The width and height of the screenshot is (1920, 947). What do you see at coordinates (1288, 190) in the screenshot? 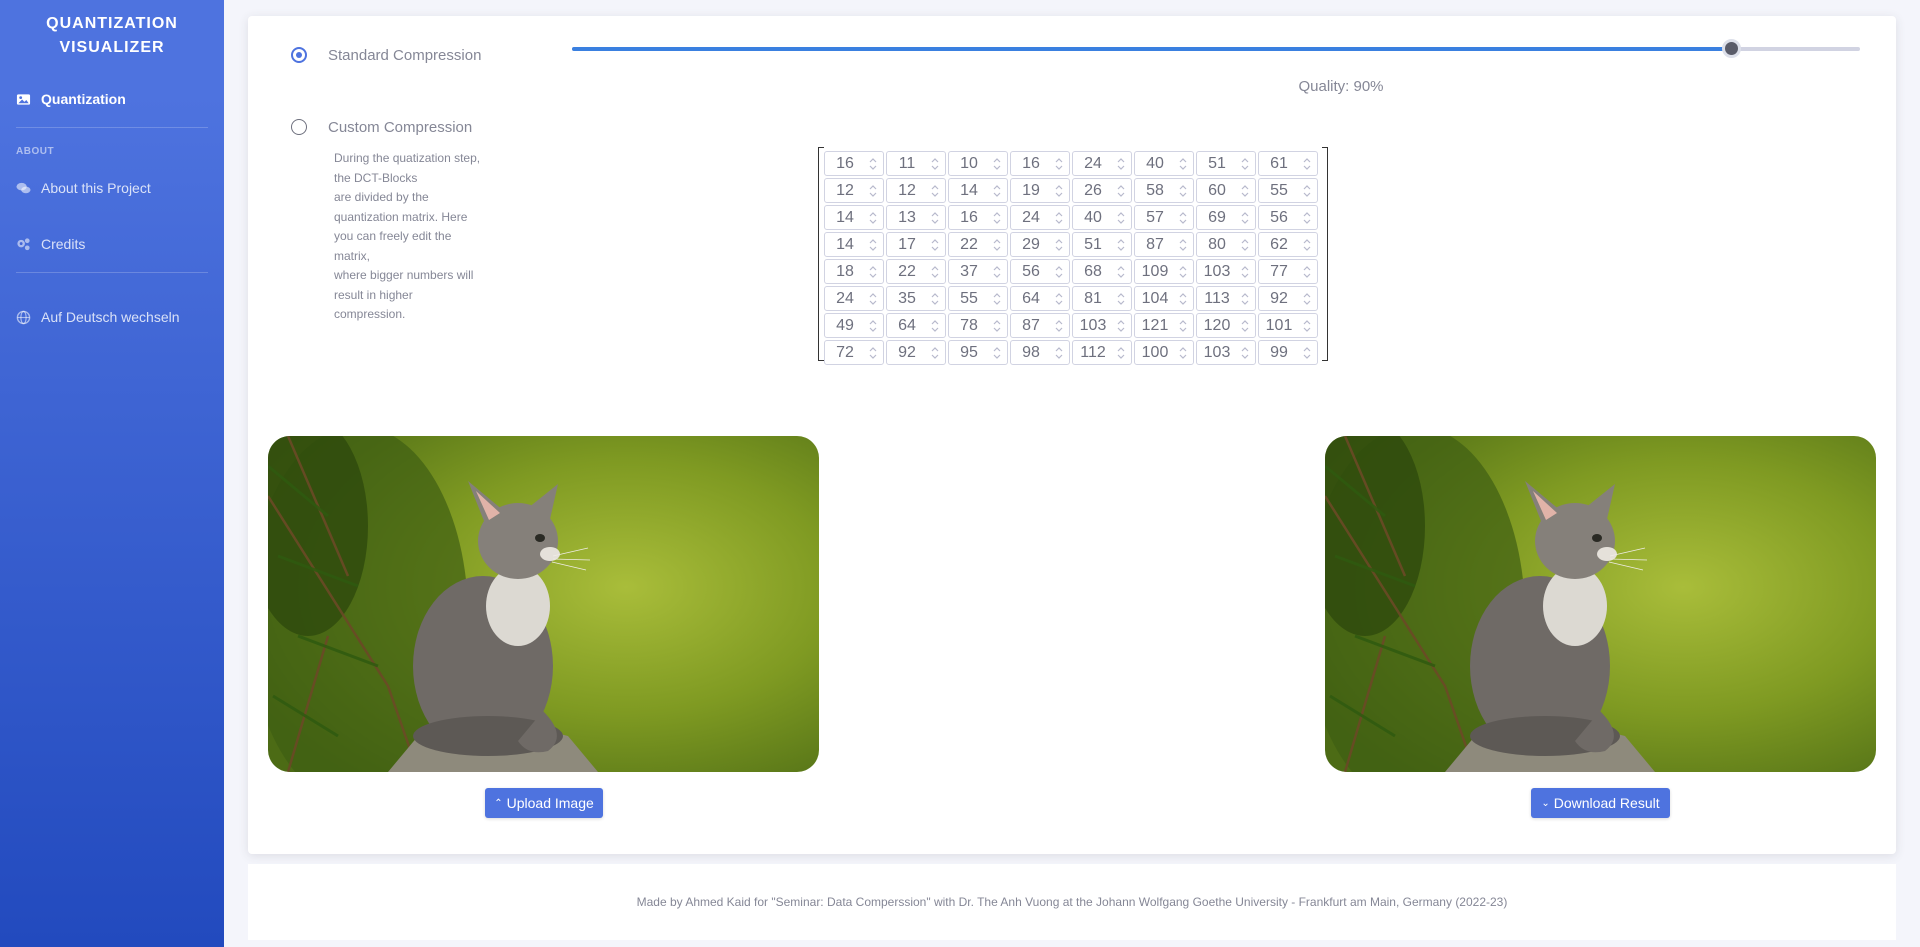
I see `matrix-cell-input: 55` at bounding box center [1288, 190].